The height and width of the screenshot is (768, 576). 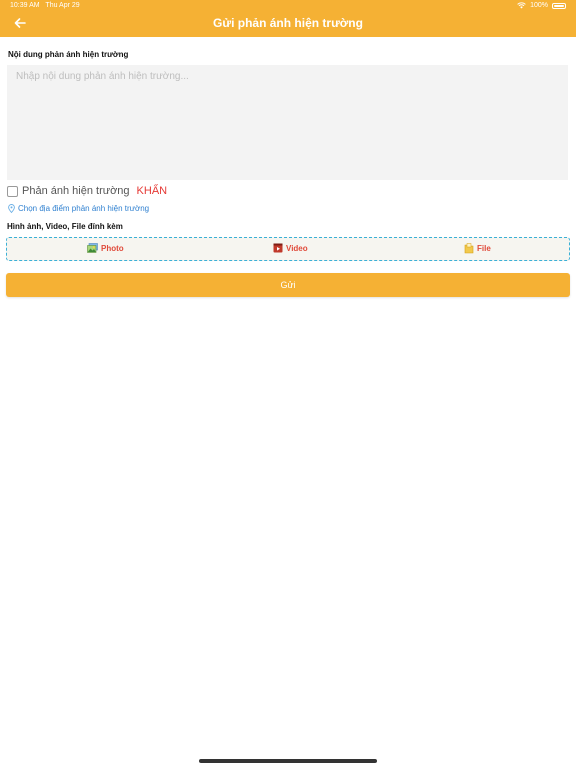 What do you see at coordinates (65, 226) in the screenshot?
I see `attachments-label: Hình ảnh, Video, File đính kèm` at bounding box center [65, 226].